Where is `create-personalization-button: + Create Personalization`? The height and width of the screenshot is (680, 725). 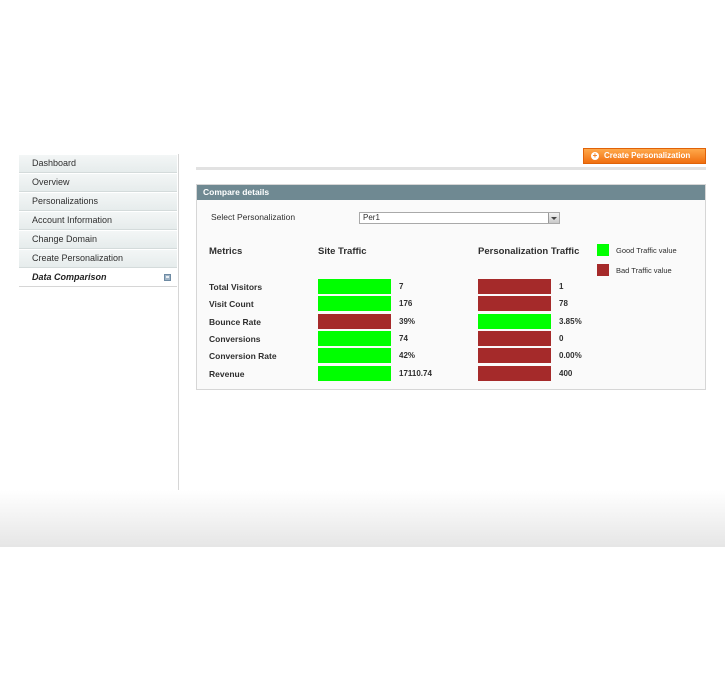
create-personalization-button: + Create Personalization is located at coordinates (644, 156).